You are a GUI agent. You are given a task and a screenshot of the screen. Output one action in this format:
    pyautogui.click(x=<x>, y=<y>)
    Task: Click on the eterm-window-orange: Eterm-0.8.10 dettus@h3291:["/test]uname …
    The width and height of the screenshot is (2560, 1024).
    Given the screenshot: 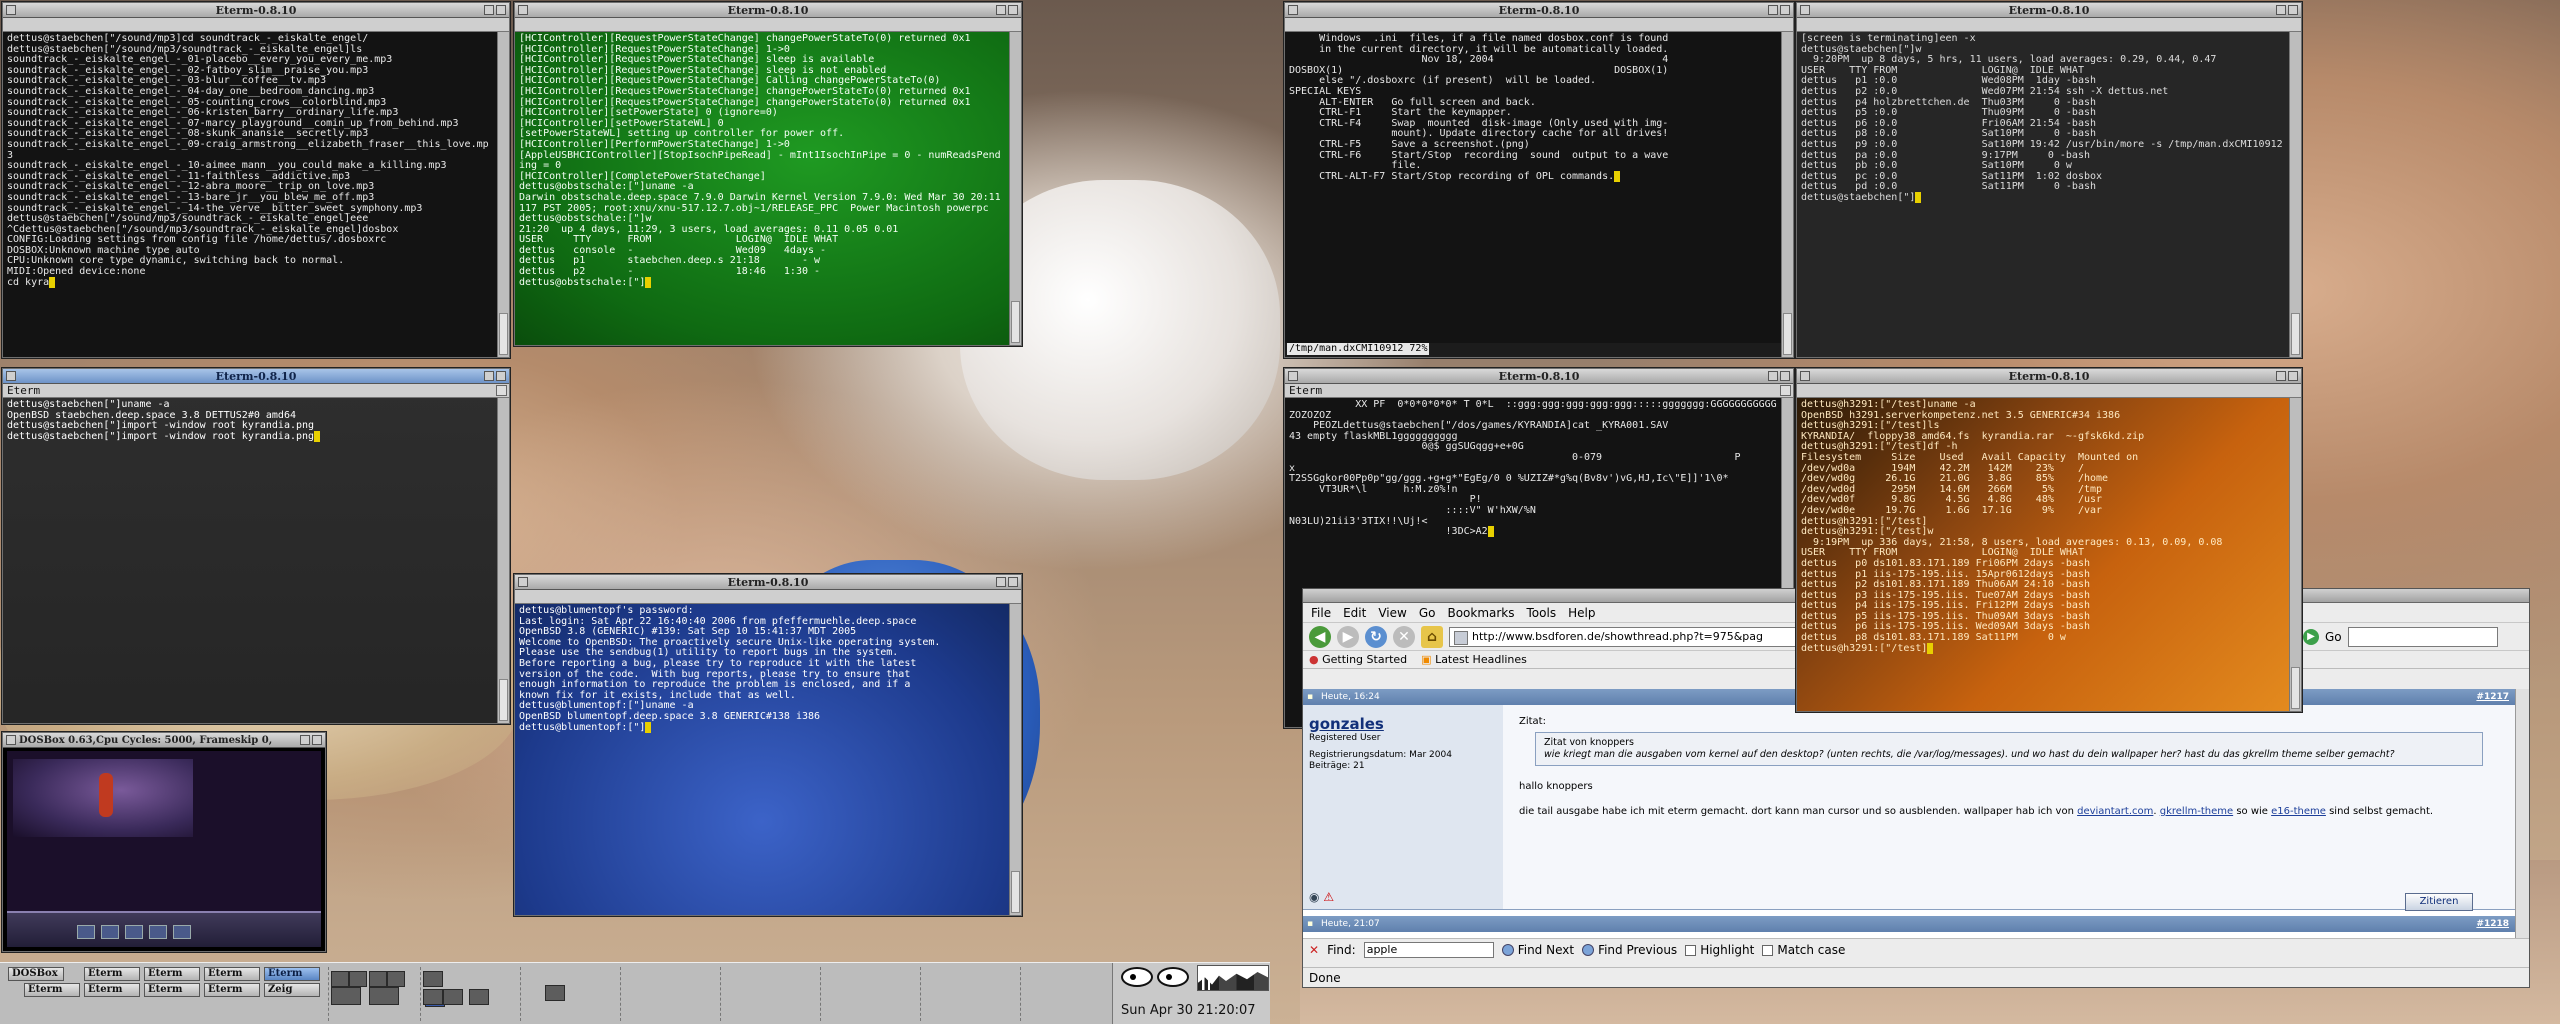 What is the action you would take?
    pyautogui.click(x=2049, y=540)
    